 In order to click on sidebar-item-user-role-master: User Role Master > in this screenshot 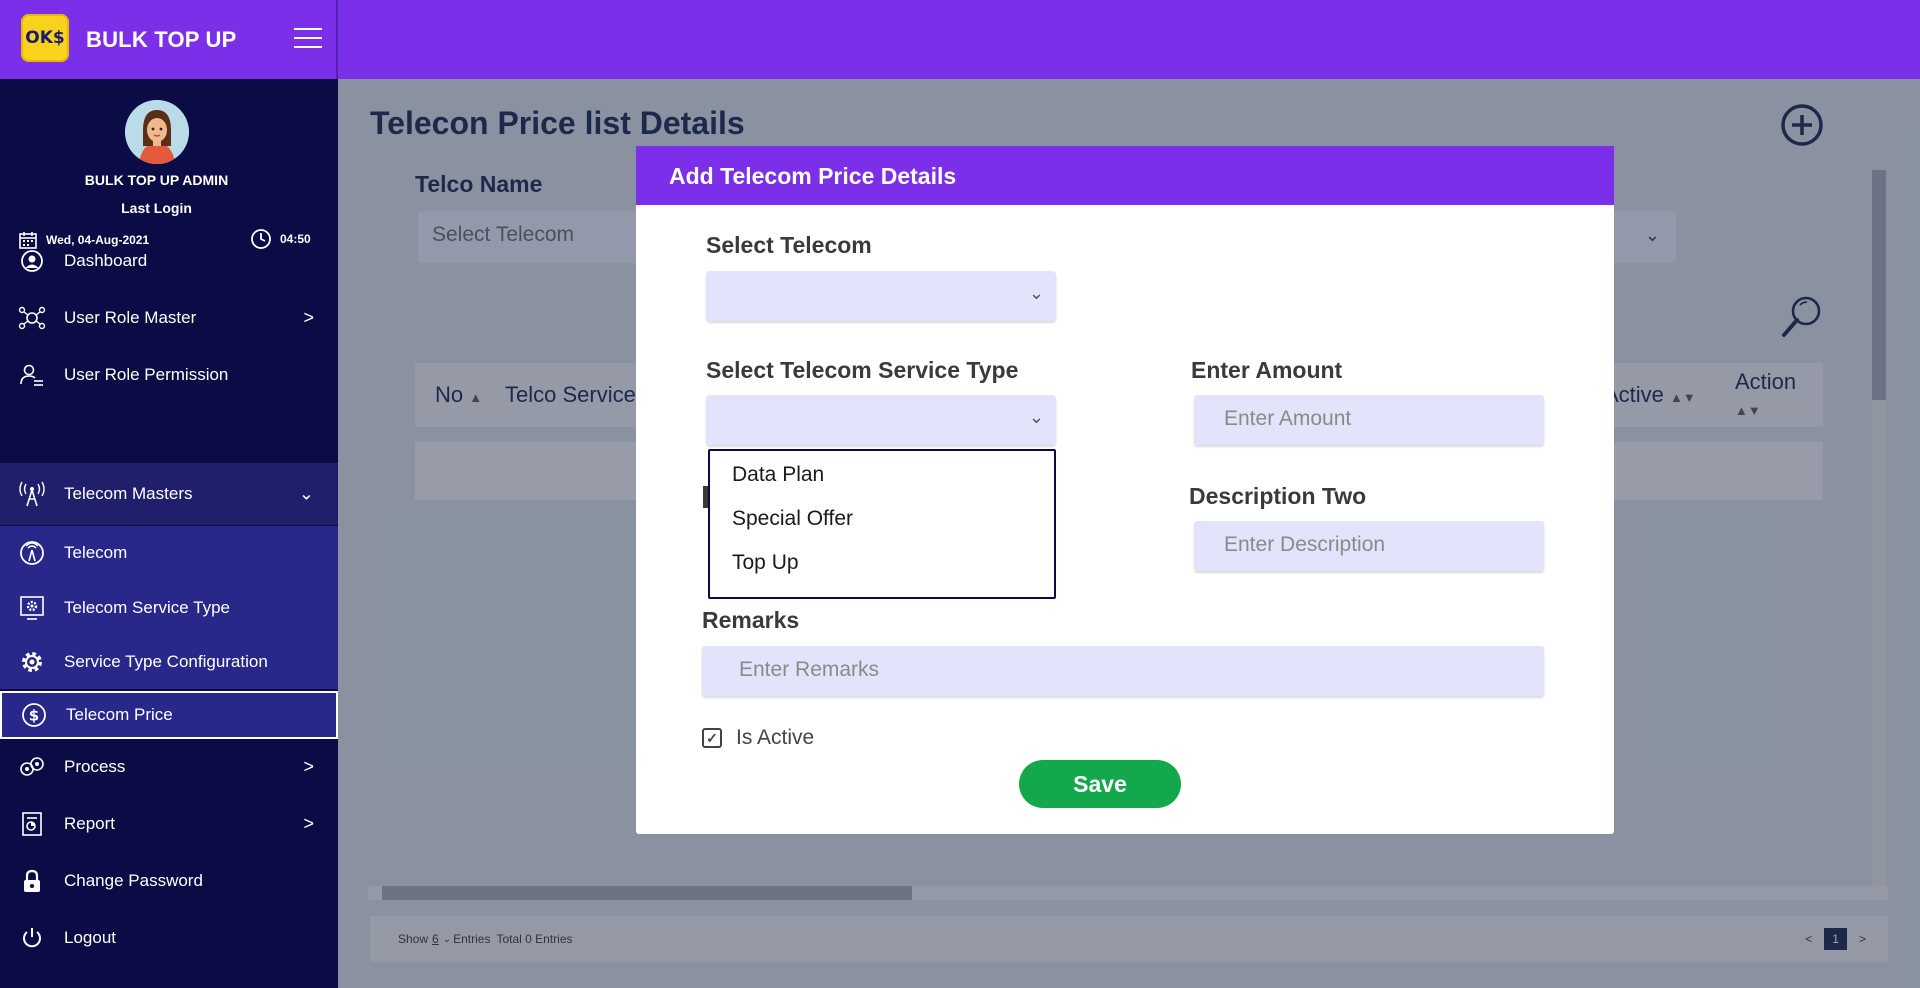, I will do `click(169, 318)`.